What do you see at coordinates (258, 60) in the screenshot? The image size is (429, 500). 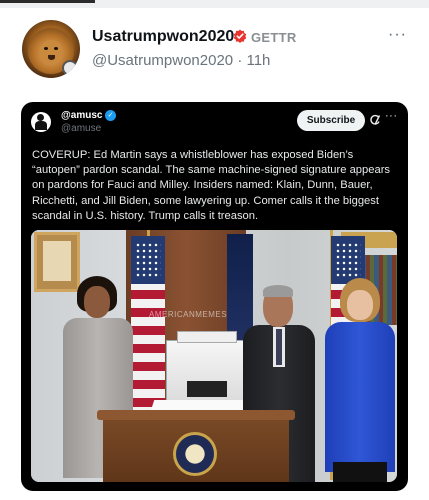 I see `timestamp: 11h` at bounding box center [258, 60].